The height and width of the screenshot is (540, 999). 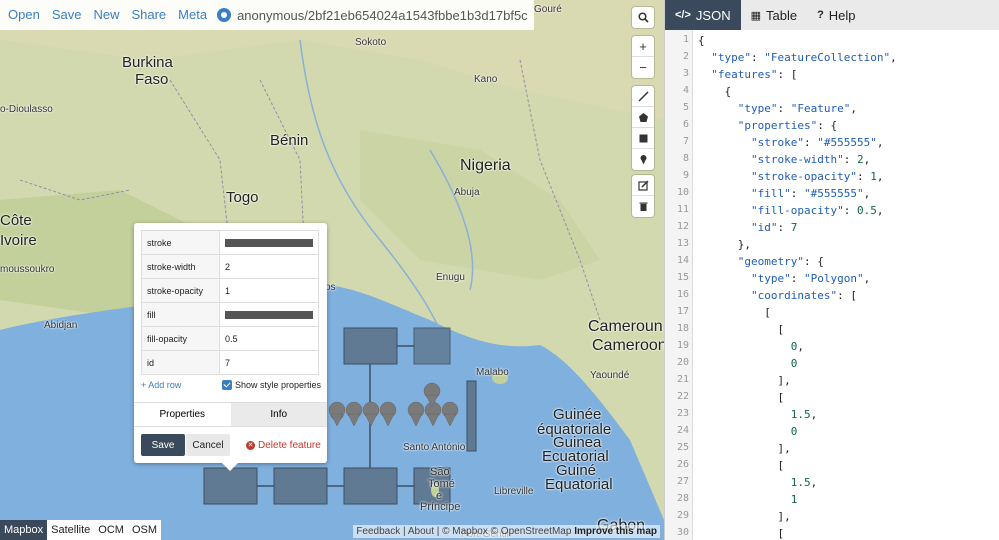 What do you see at coordinates (784, 193) in the screenshot?
I see `code-line: "fill": "#555555",` at bounding box center [784, 193].